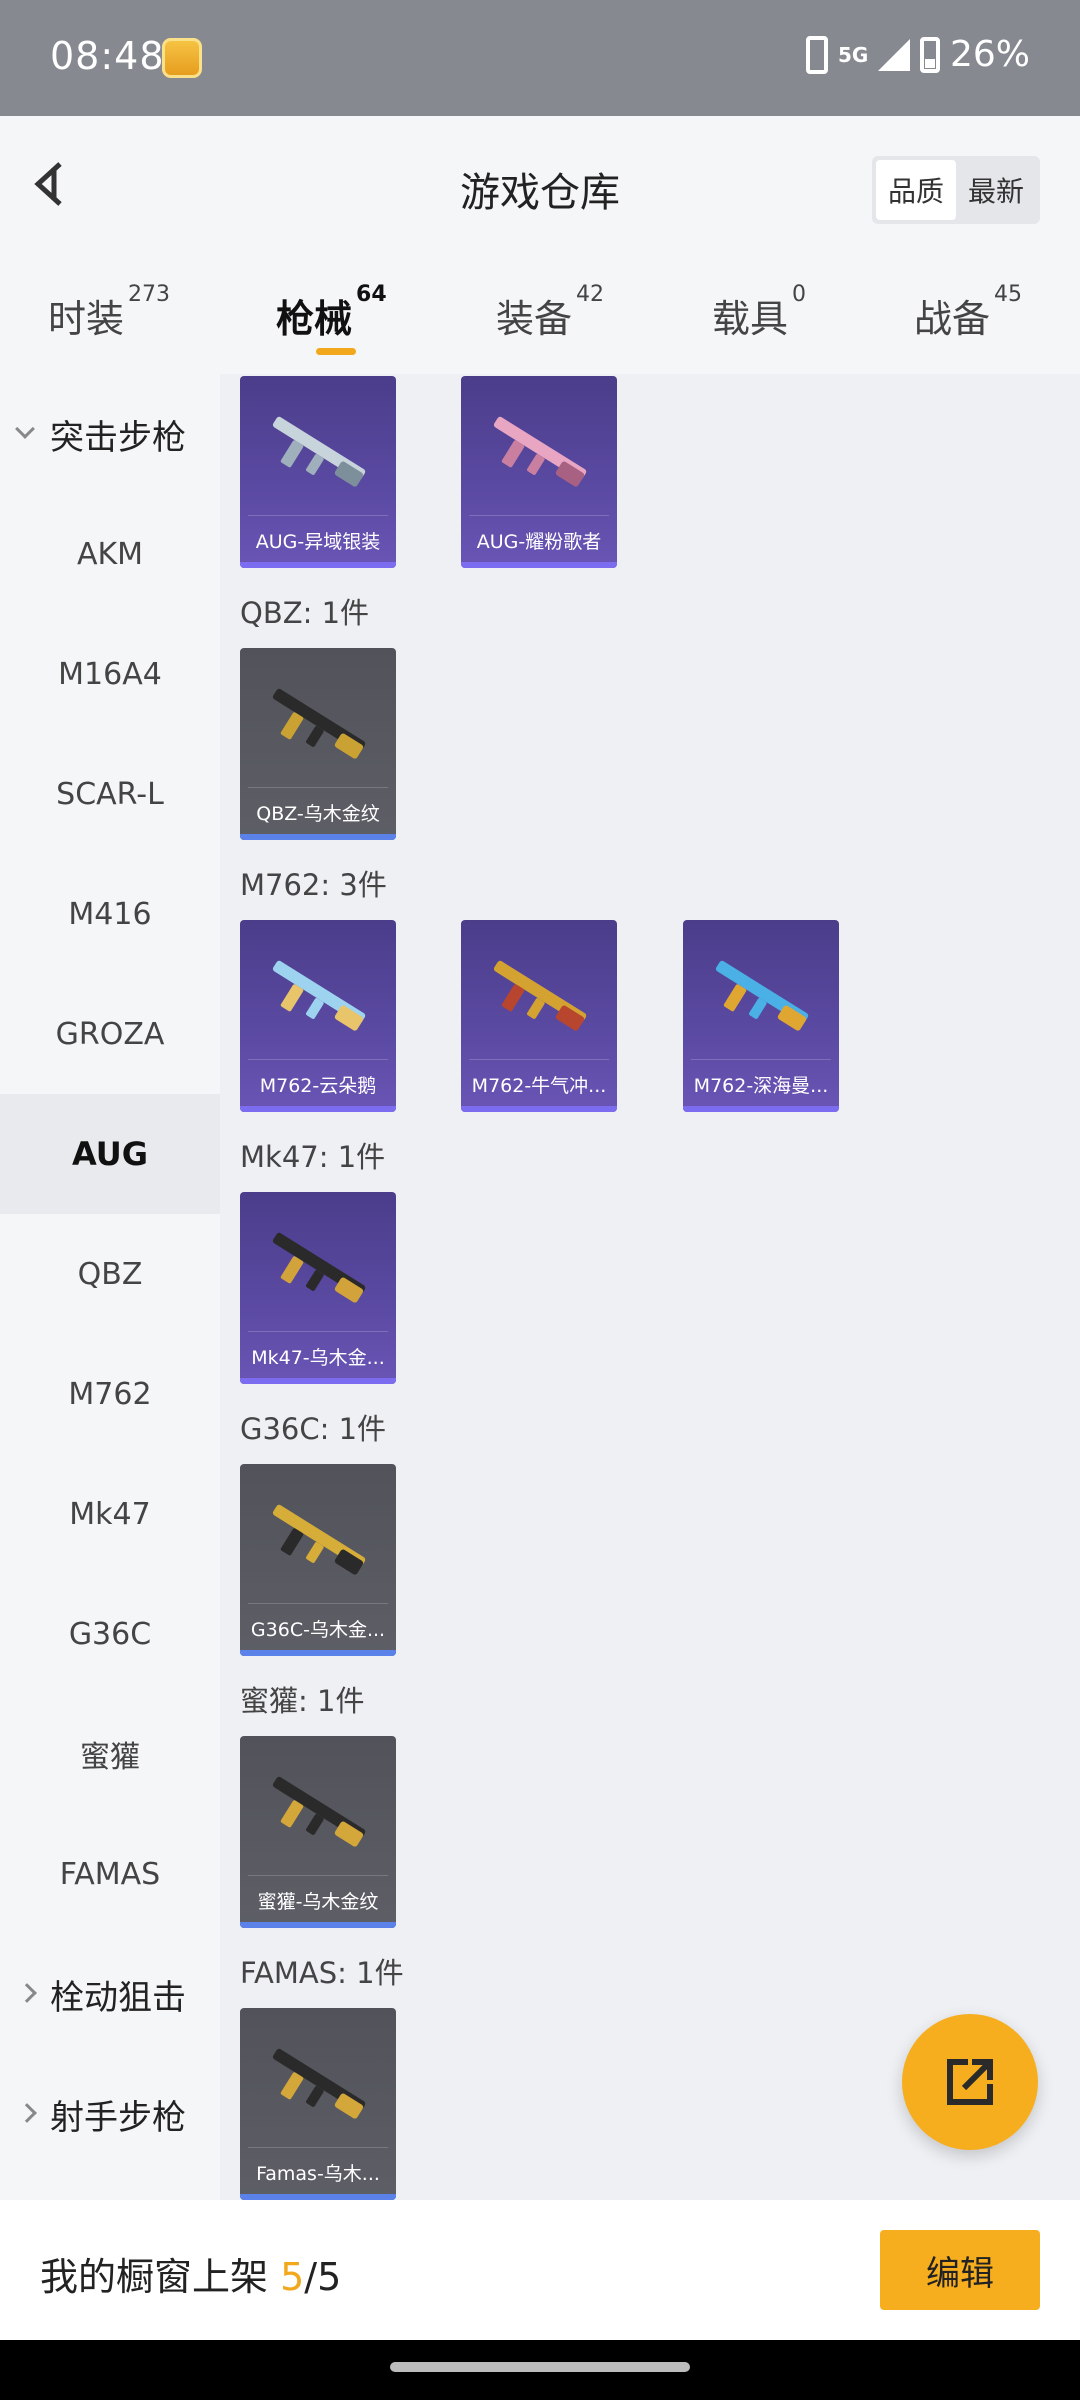 The height and width of the screenshot is (2400, 1080). What do you see at coordinates (118, 437) in the screenshot?
I see `sidebar-group-label: 突击步枪` at bounding box center [118, 437].